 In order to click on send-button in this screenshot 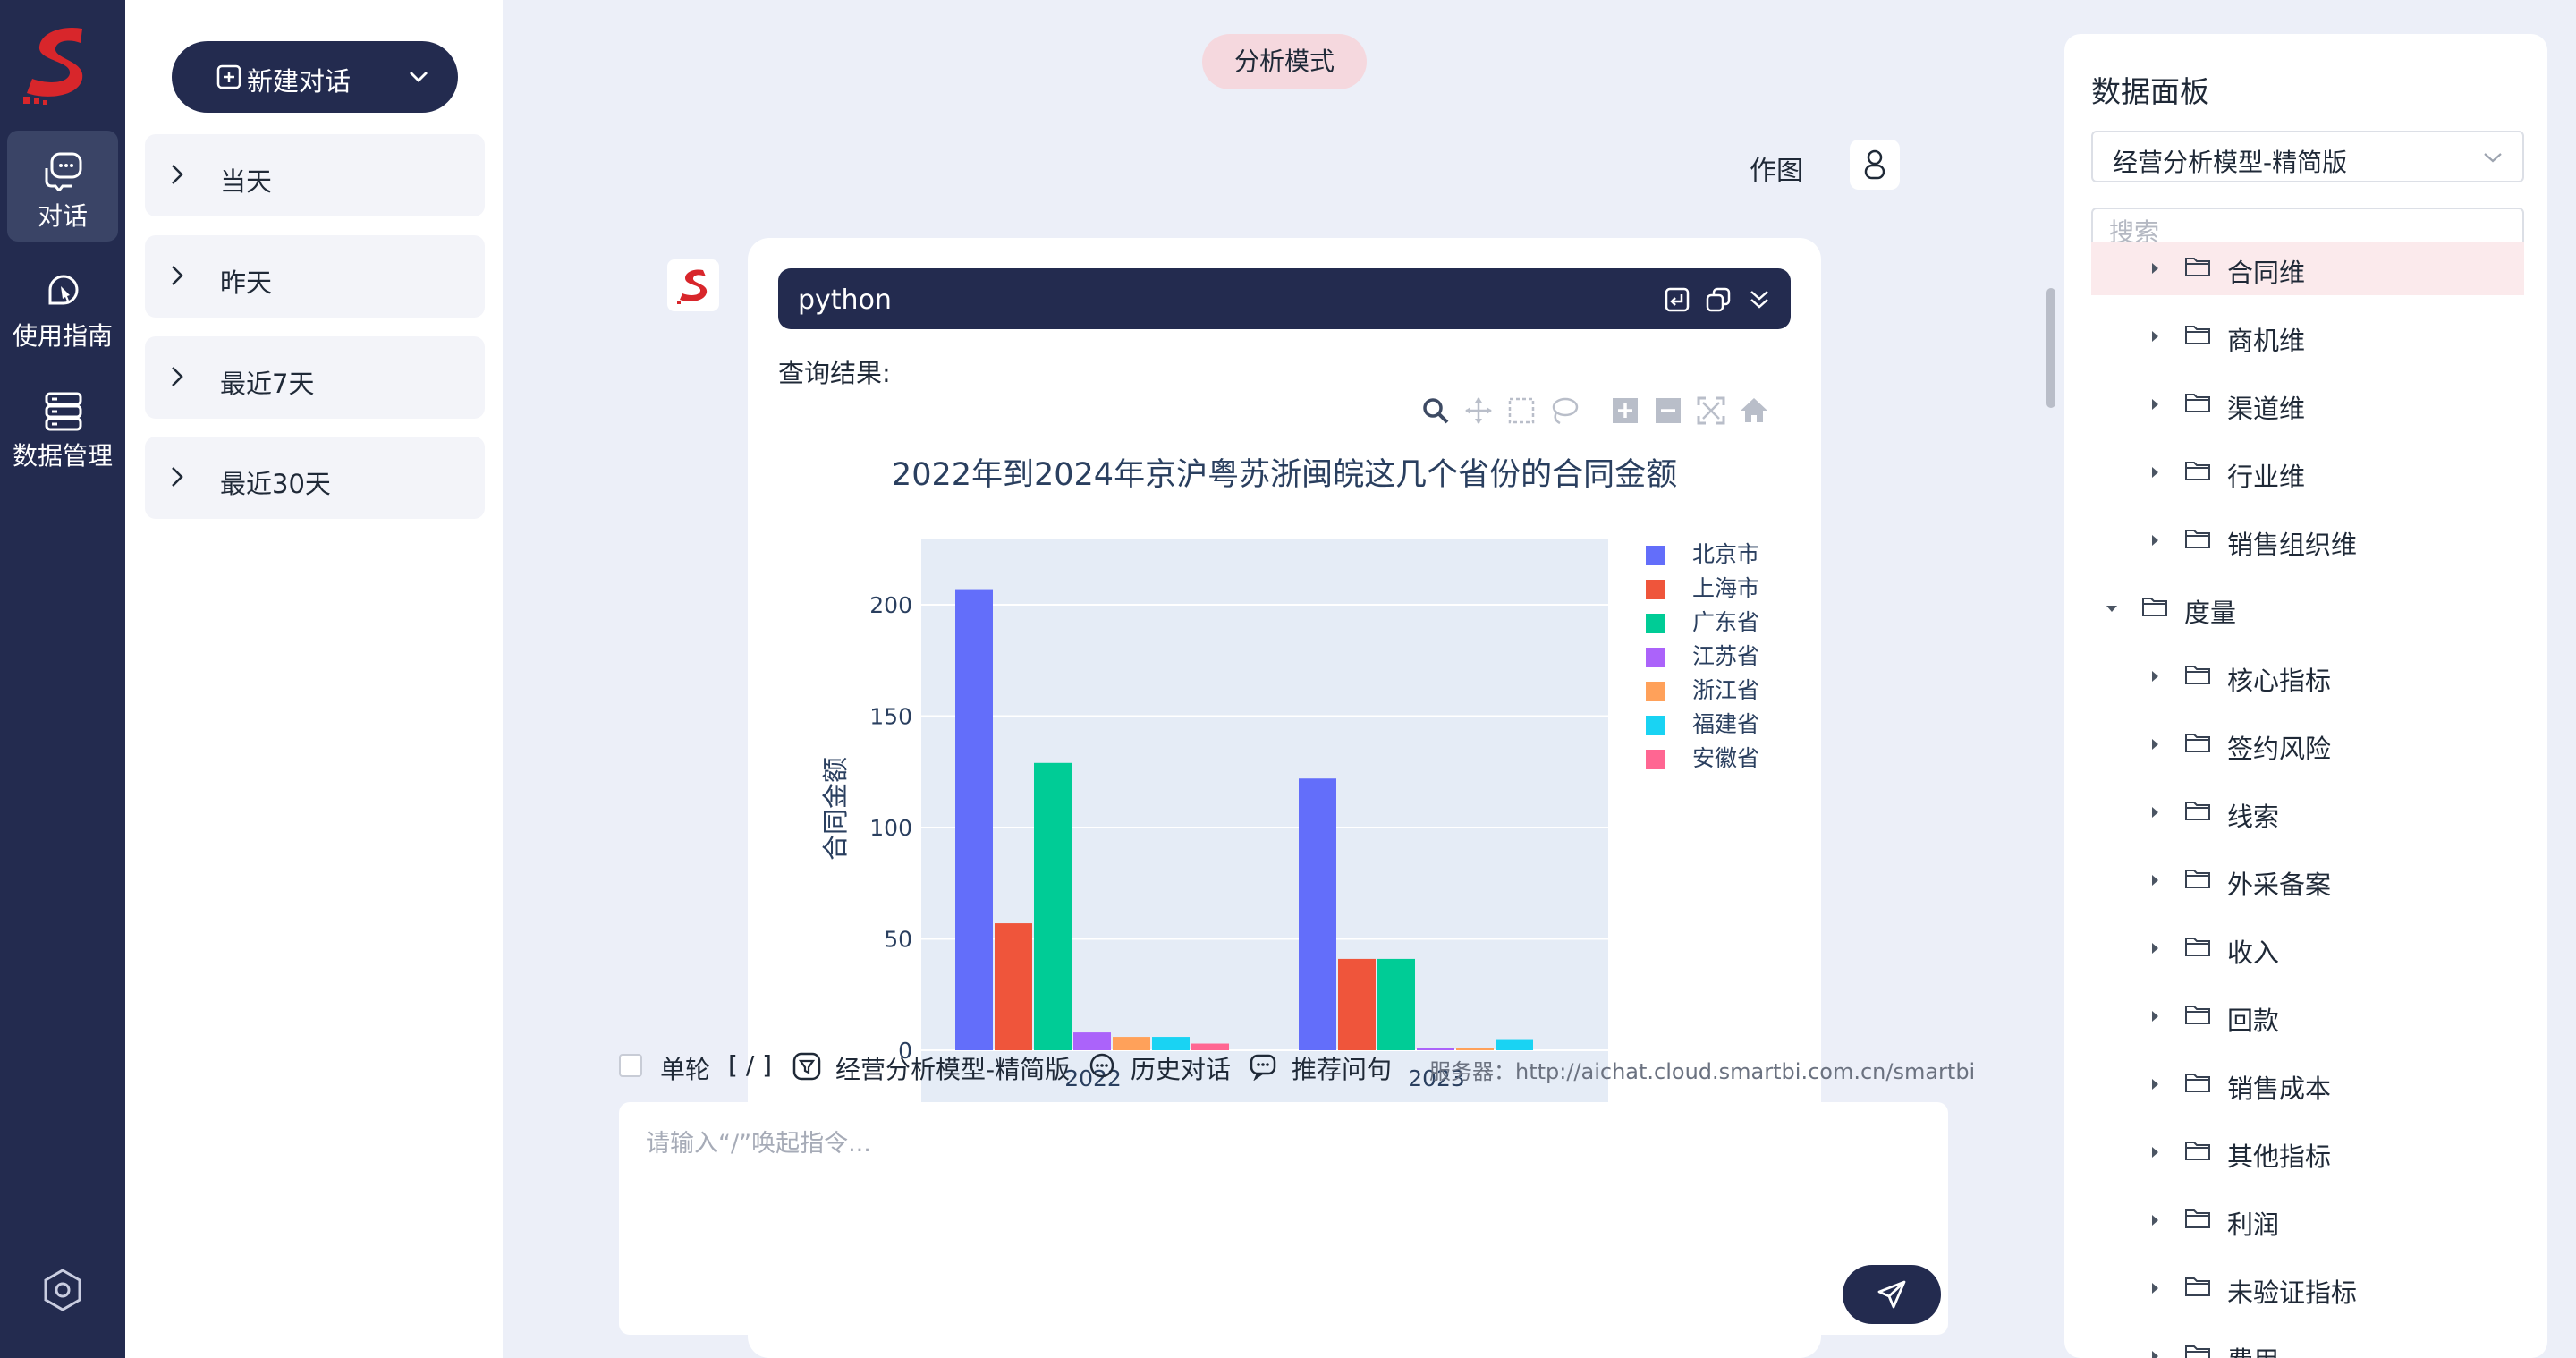, I will do `click(1892, 1295)`.